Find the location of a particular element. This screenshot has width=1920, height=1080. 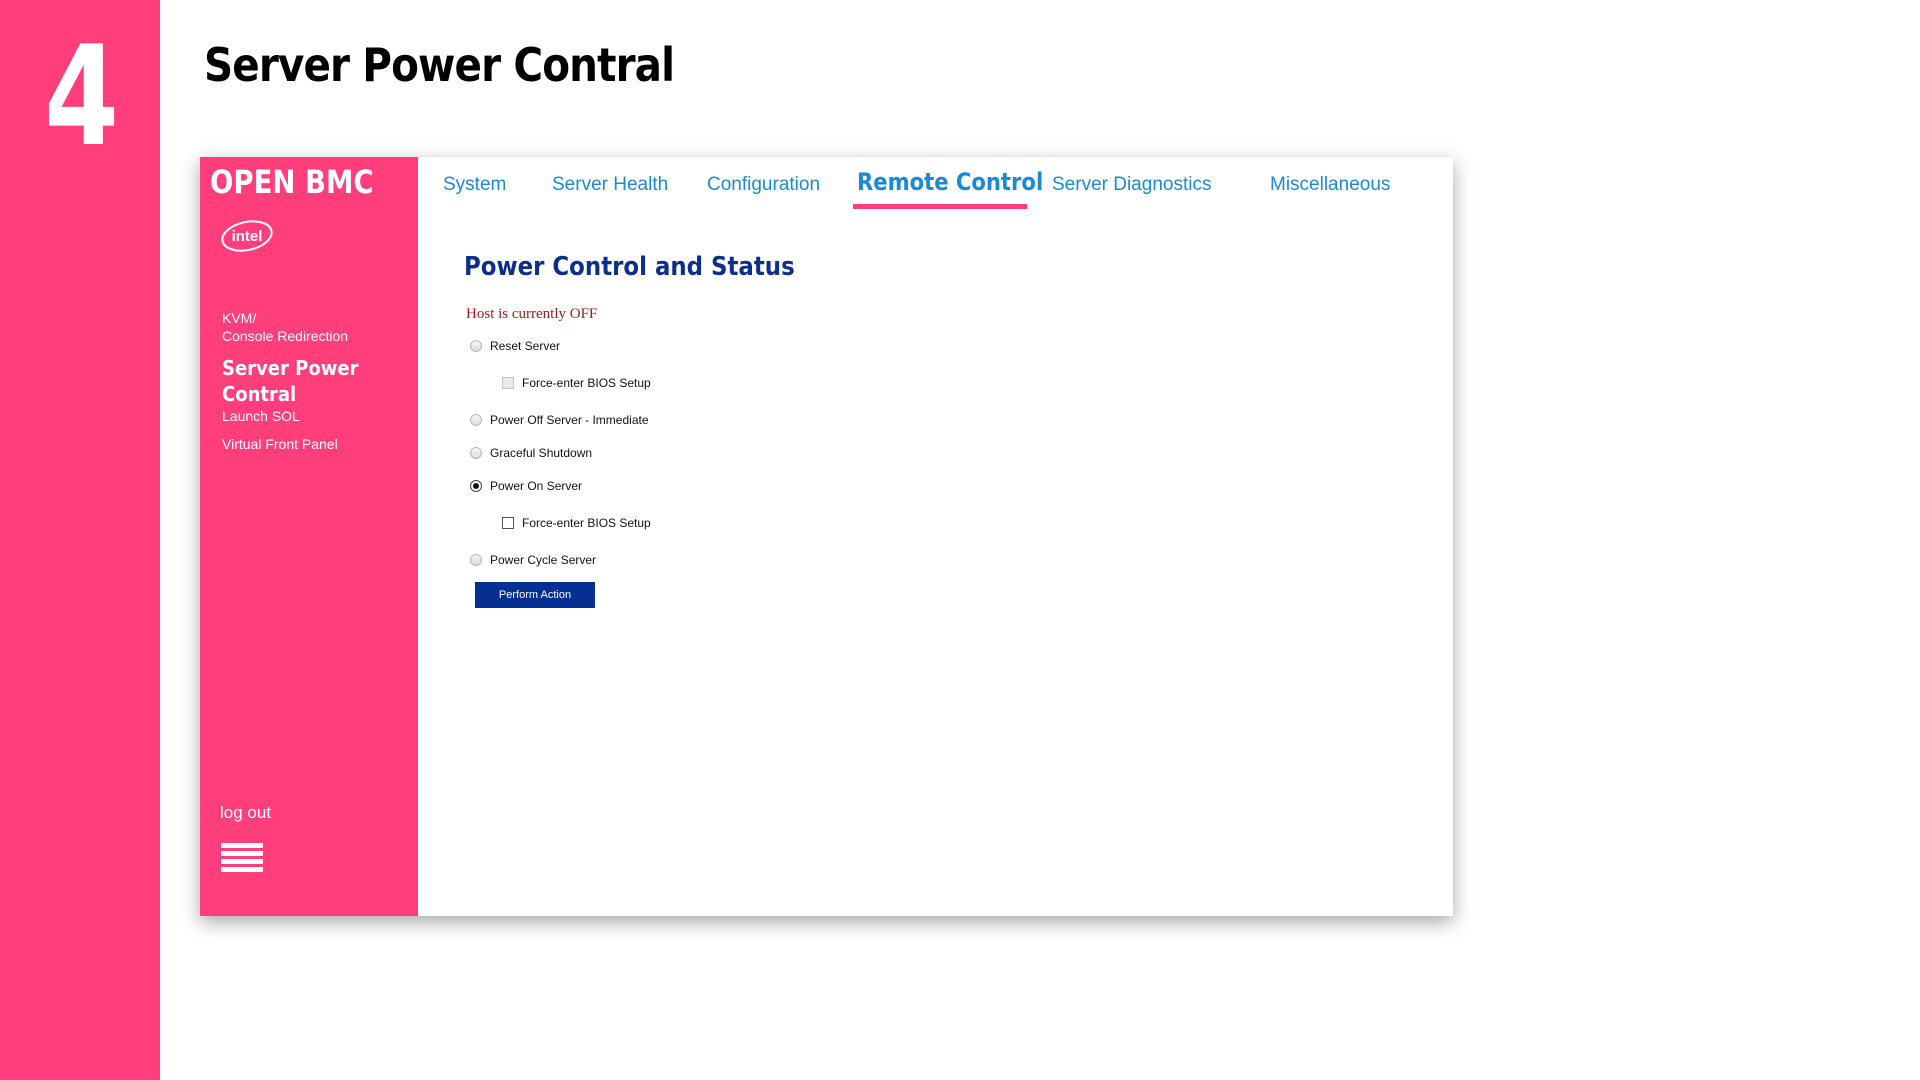

sidebar-item-virtual-front-panel: Virtual Front Panel is located at coordinates (317, 444).